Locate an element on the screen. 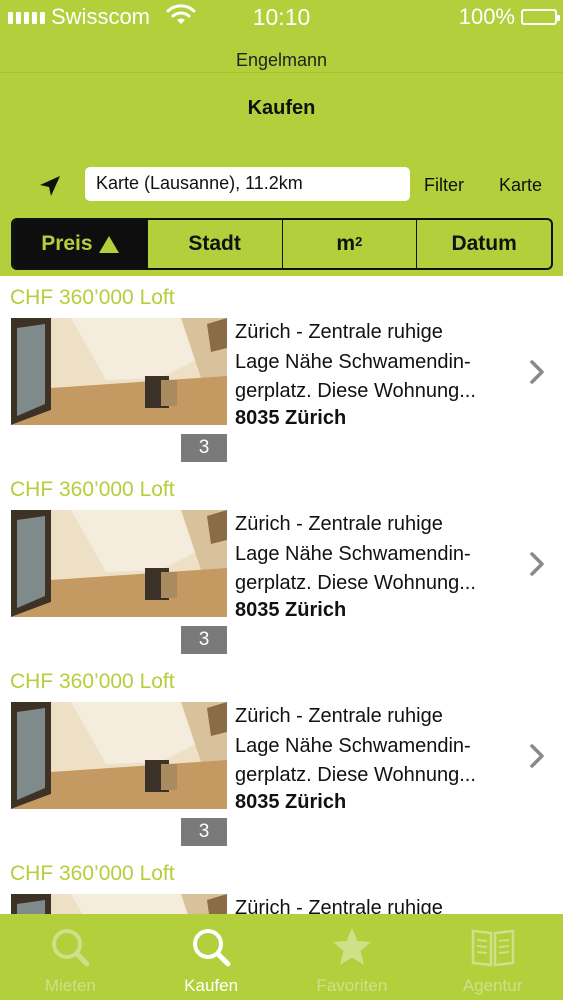  location-arrow-icon is located at coordinates (50, 186).